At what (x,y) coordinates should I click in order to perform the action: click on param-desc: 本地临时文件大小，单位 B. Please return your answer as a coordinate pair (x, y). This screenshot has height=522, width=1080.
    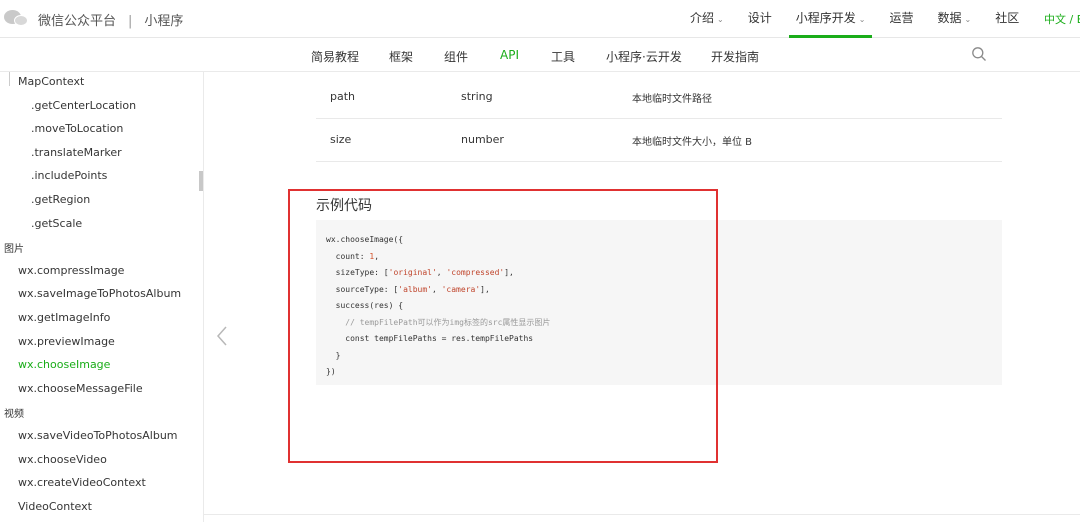
    Looking at the image, I should click on (692, 142).